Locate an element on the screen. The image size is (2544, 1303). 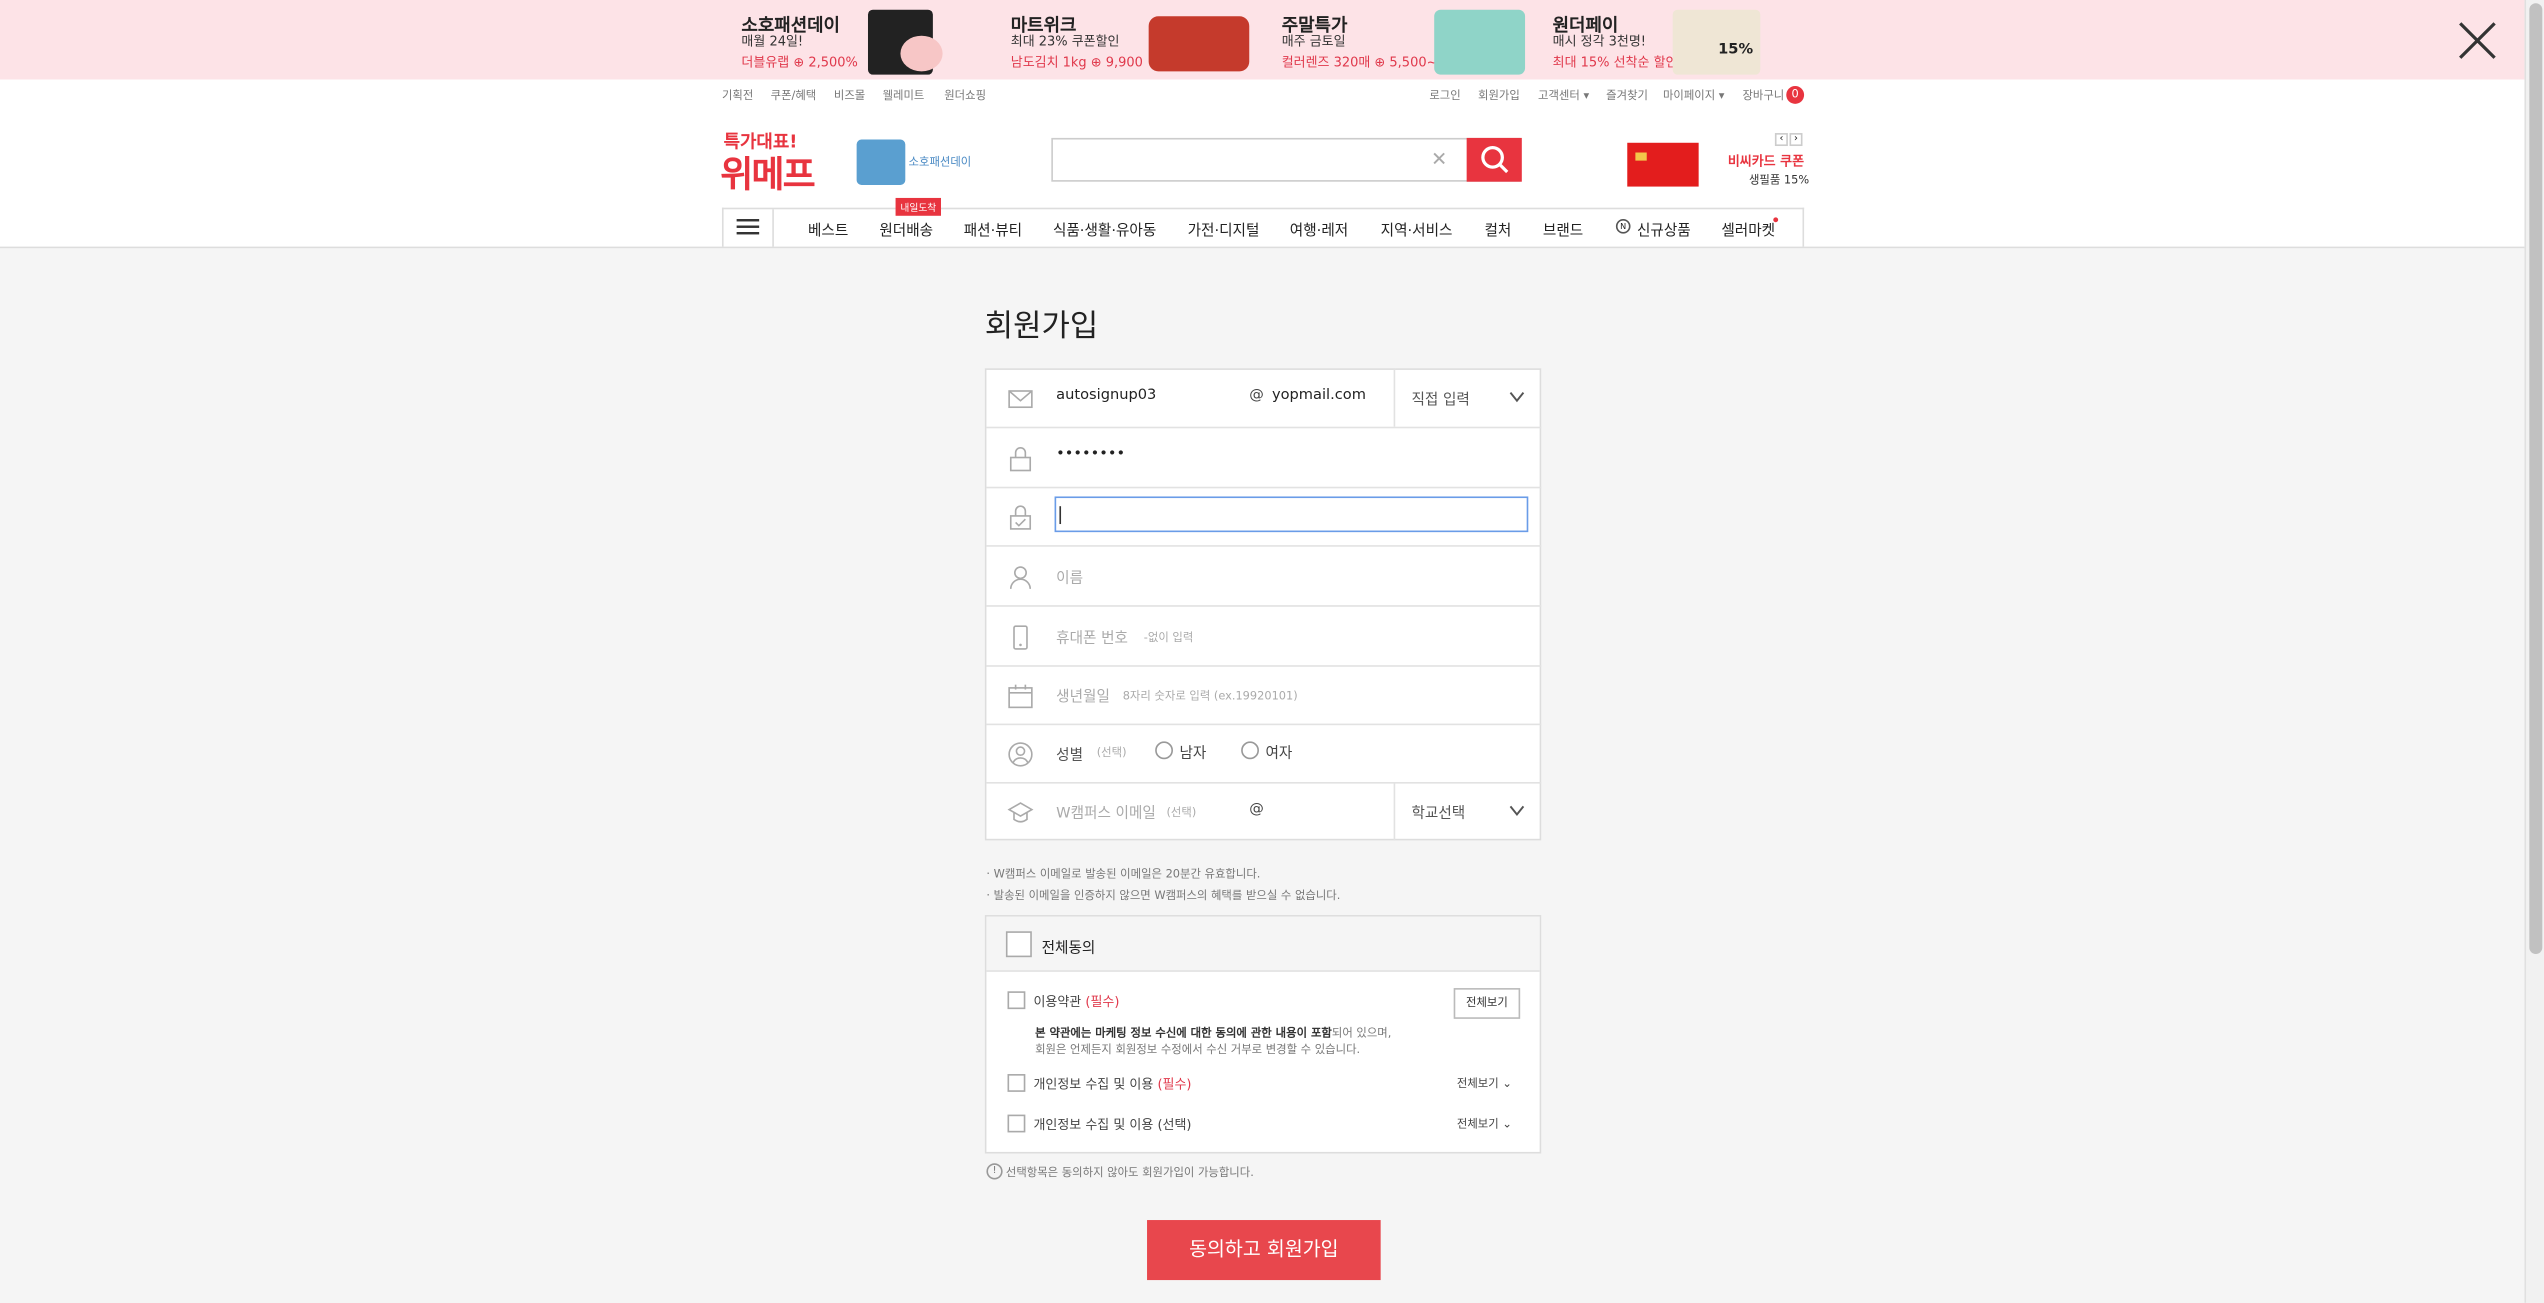
util-login: 로그인 is located at coordinates (1444, 96).